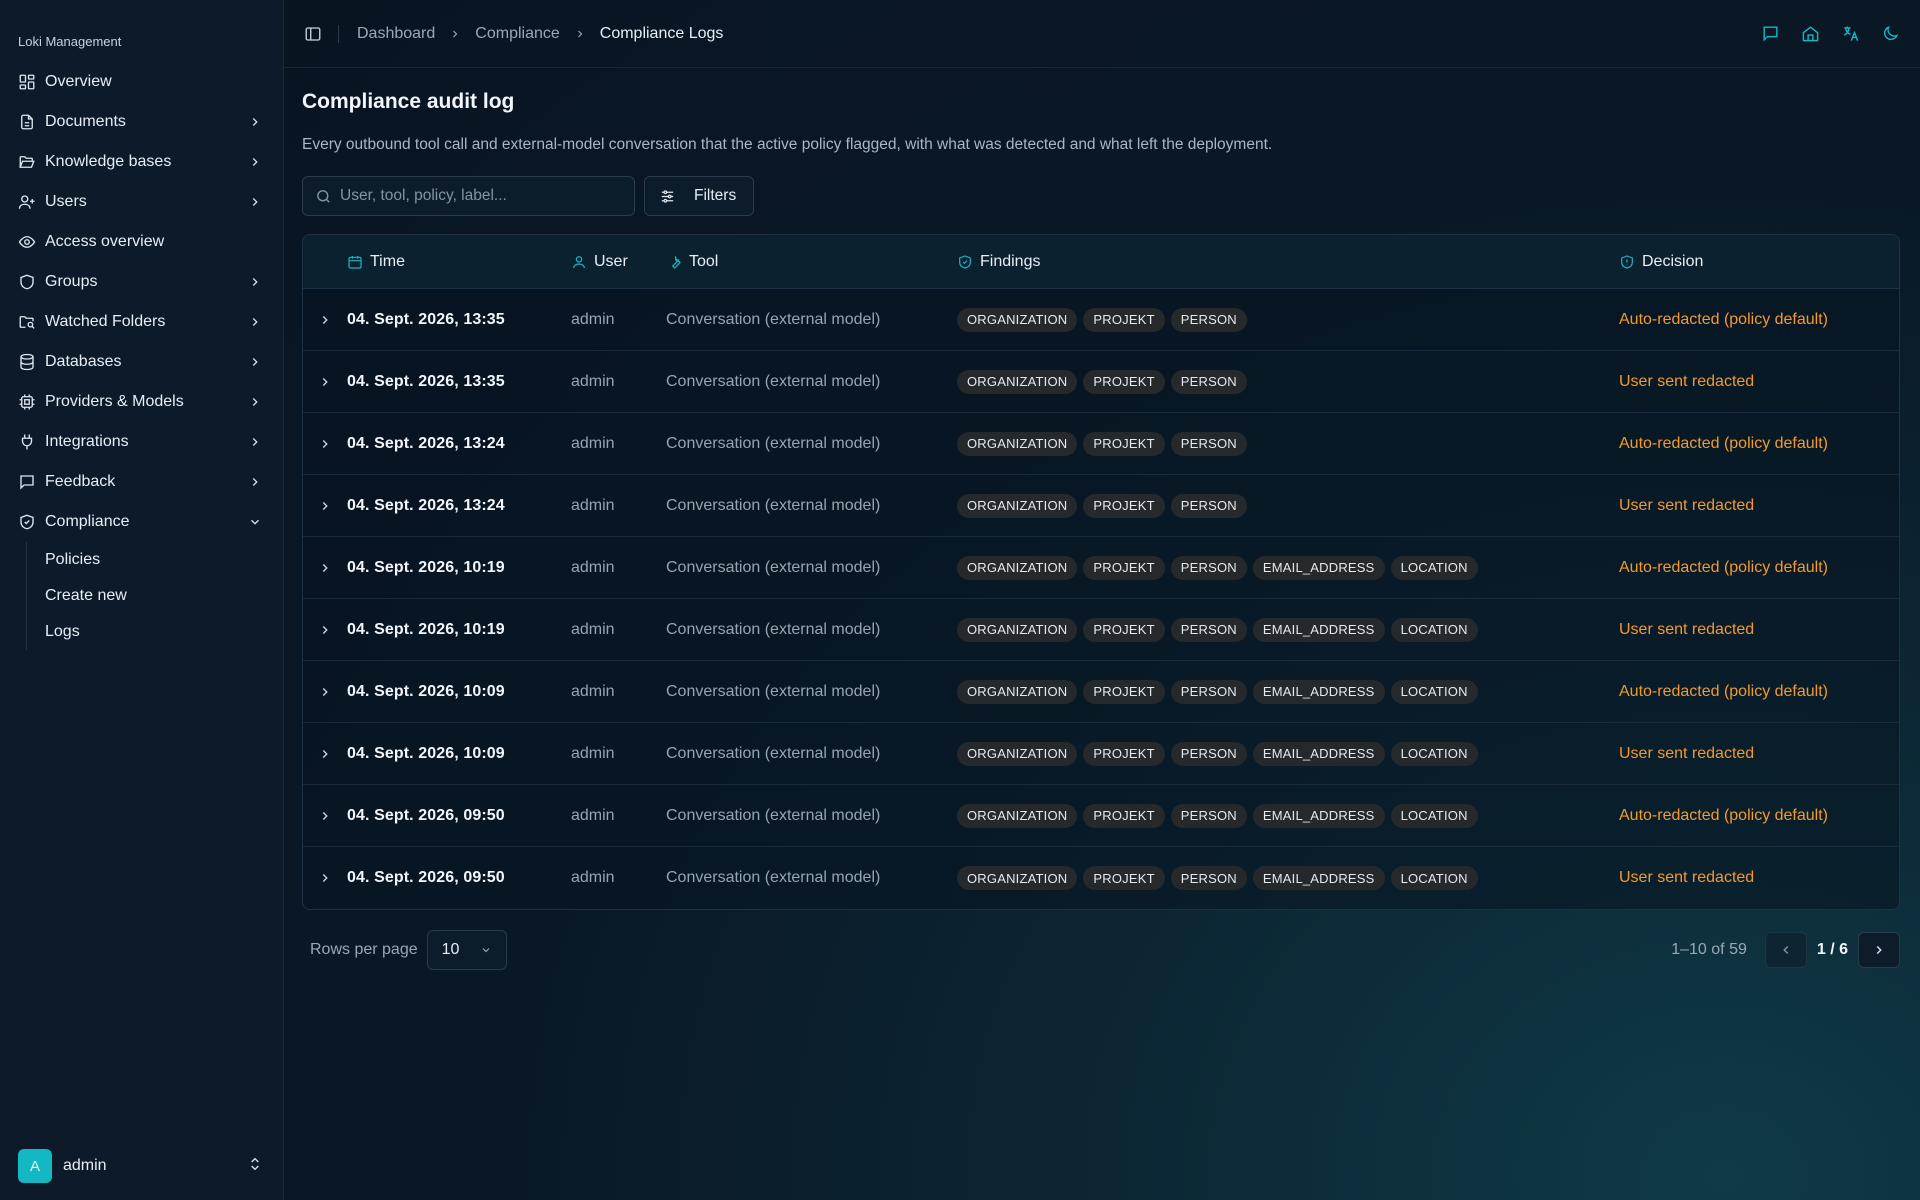  What do you see at coordinates (164, 632) in the screenshot?
I see `sidebar-subitem-logs: Logs` at bounding box center [164, 632].